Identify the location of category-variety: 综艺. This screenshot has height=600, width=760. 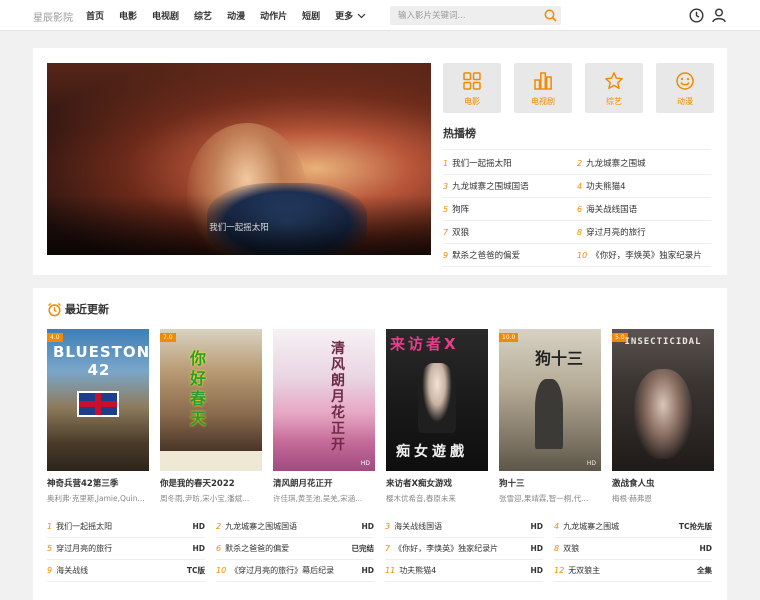
(614, 88).